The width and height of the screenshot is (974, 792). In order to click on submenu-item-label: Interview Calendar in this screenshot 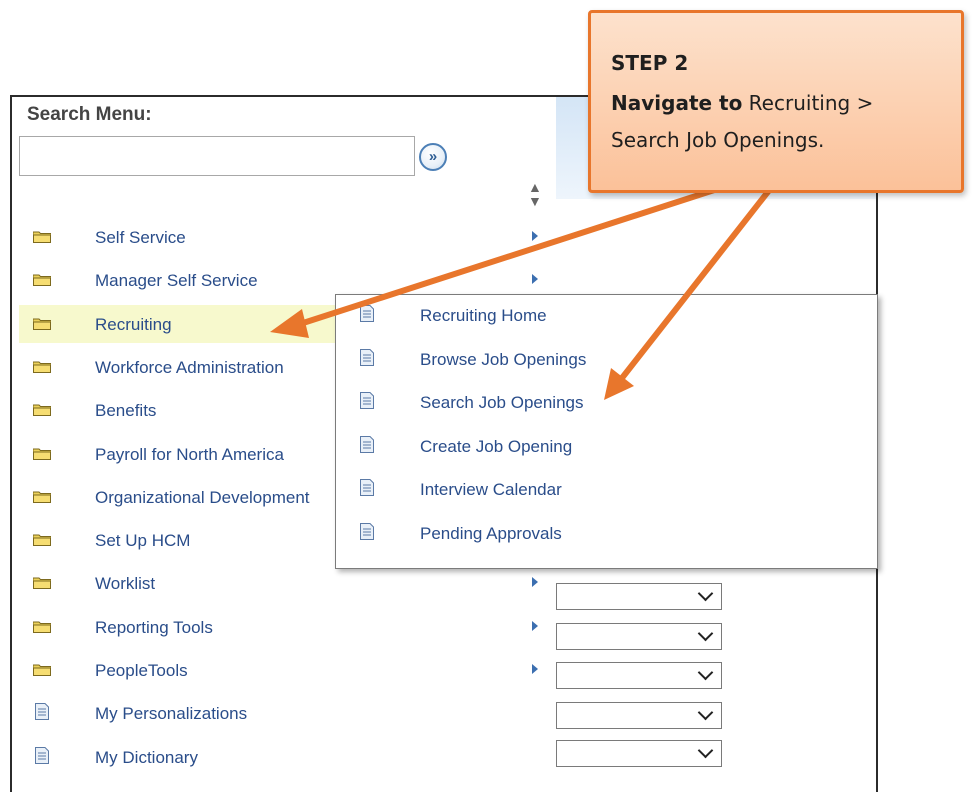, I will do `click(491, 489)`.